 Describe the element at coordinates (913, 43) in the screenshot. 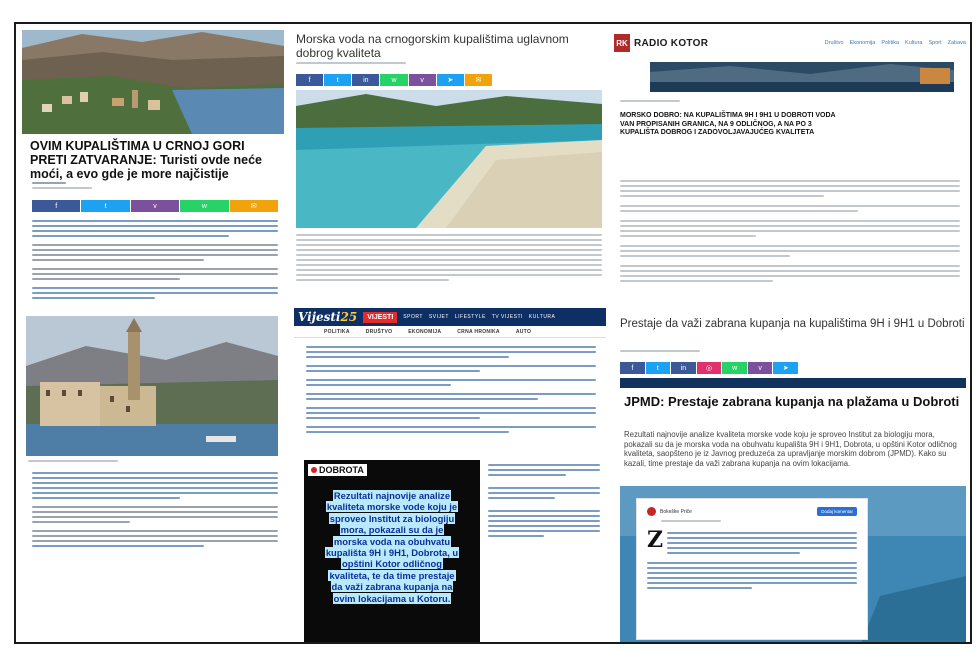

I see `nav-item: Kultura` at that location.